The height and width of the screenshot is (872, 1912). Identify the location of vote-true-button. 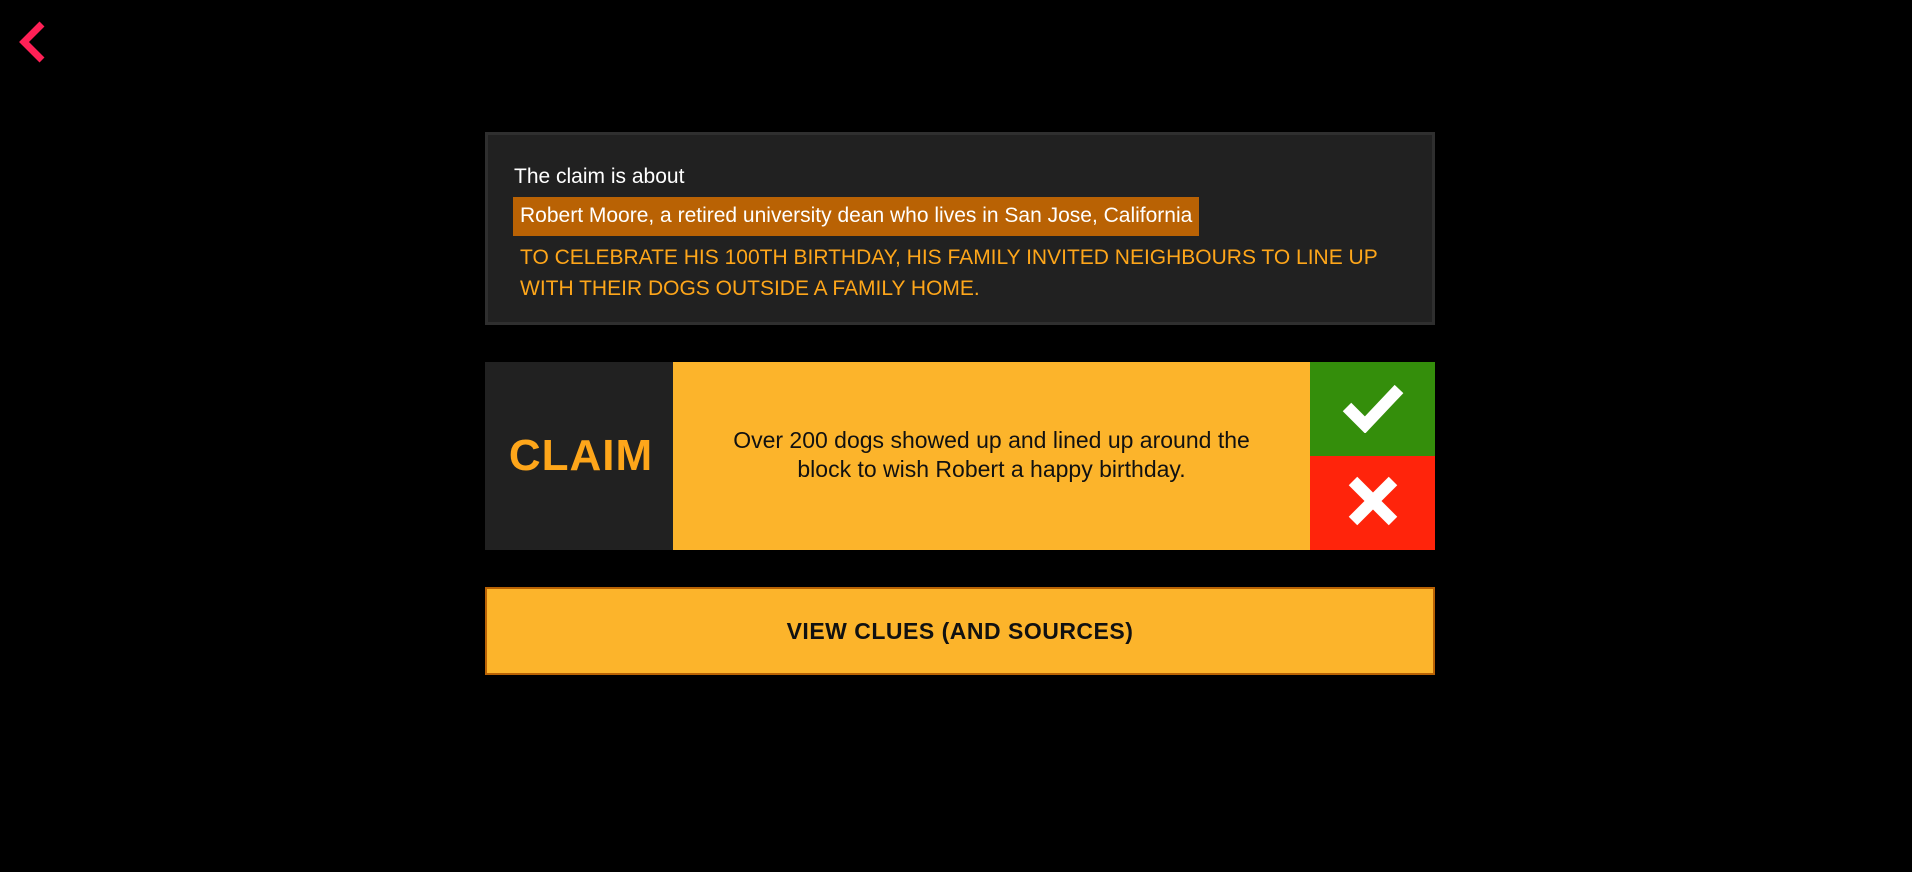
(1372, 409).